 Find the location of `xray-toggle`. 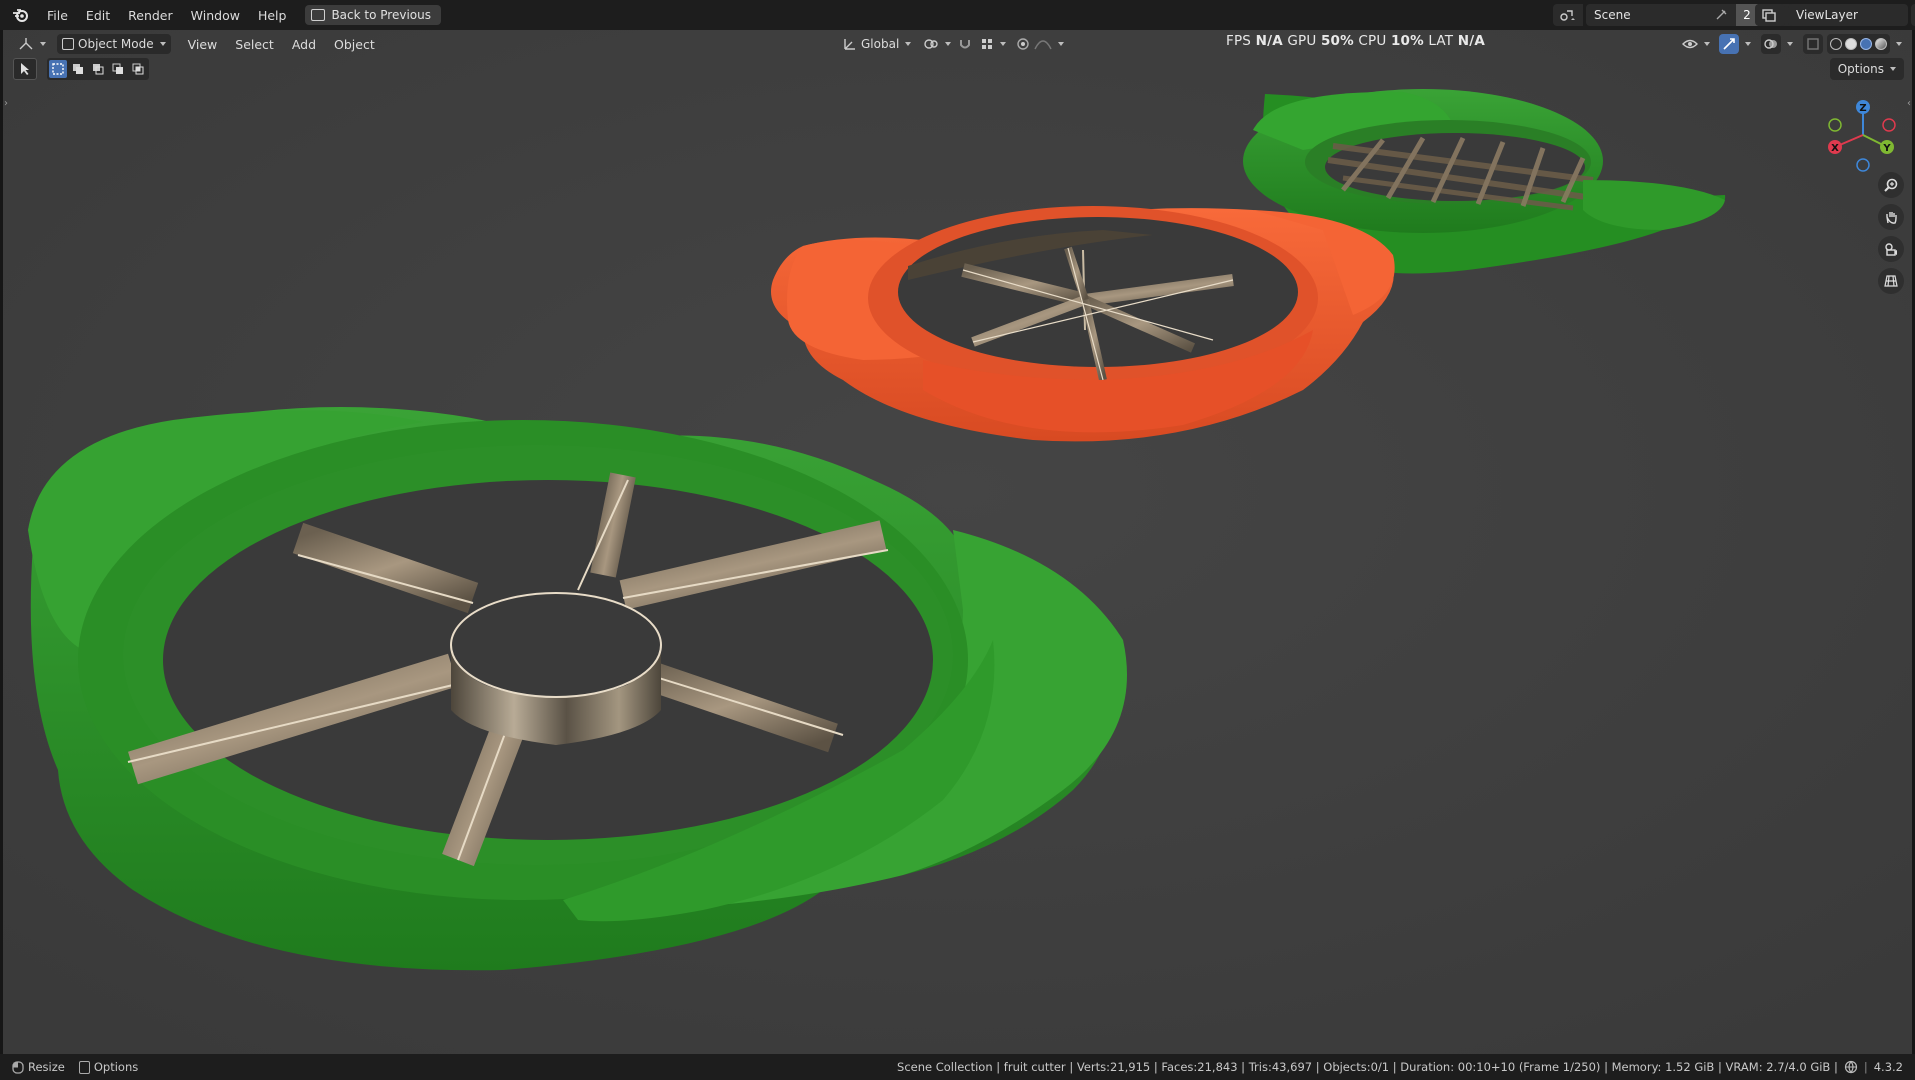

xray-toggle is located at coordinates (1813, 44).